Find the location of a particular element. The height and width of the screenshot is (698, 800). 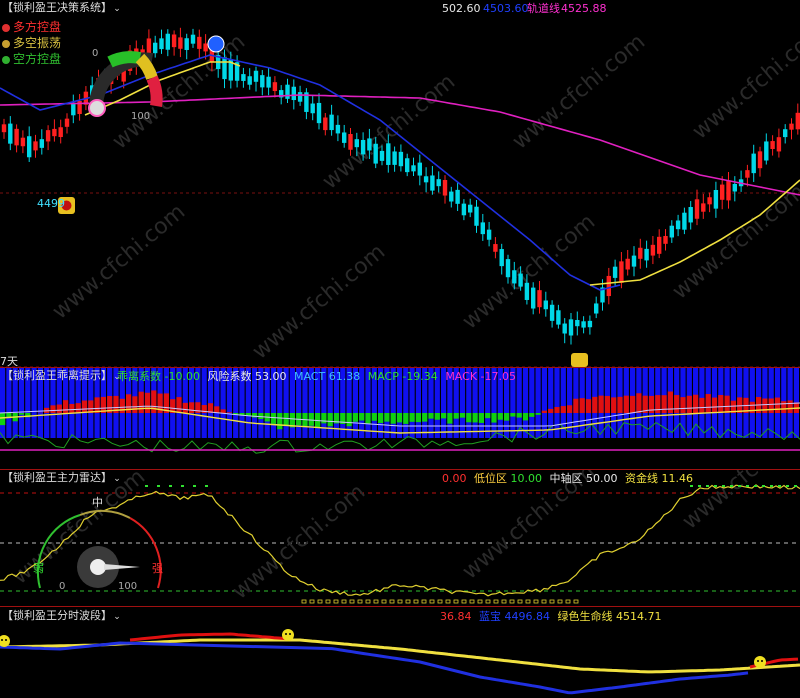

radar-title: 【锁利盈王主力雷达】 is located at coordinates (57, 477).